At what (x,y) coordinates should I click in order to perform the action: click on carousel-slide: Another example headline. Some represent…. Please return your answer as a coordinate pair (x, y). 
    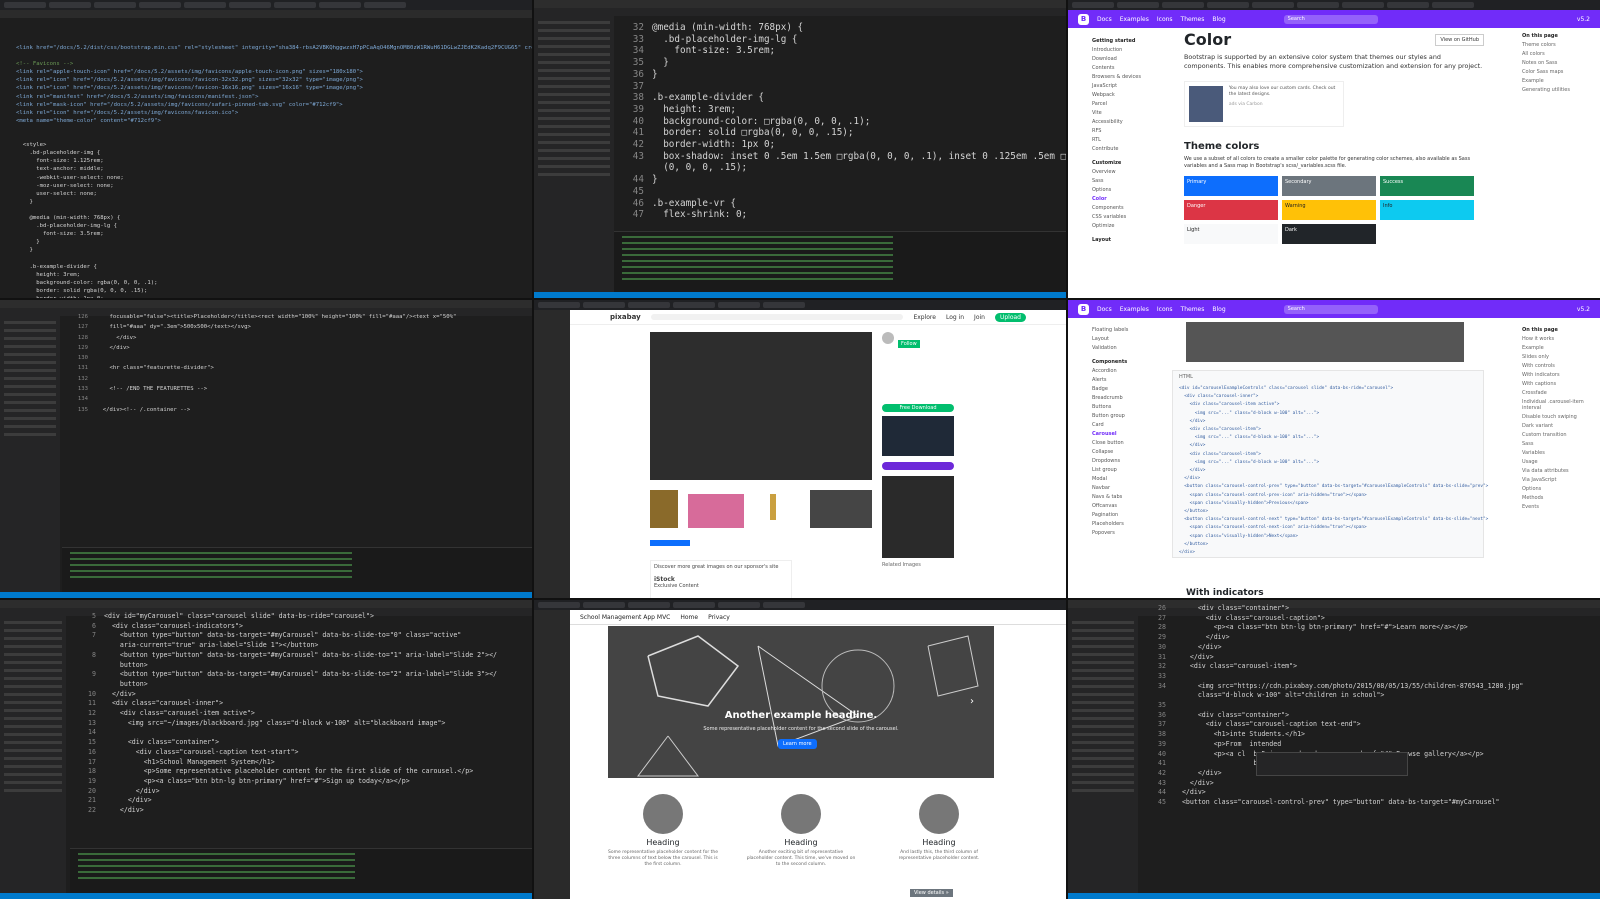
    Looking at the image, I should click on (801, 702).